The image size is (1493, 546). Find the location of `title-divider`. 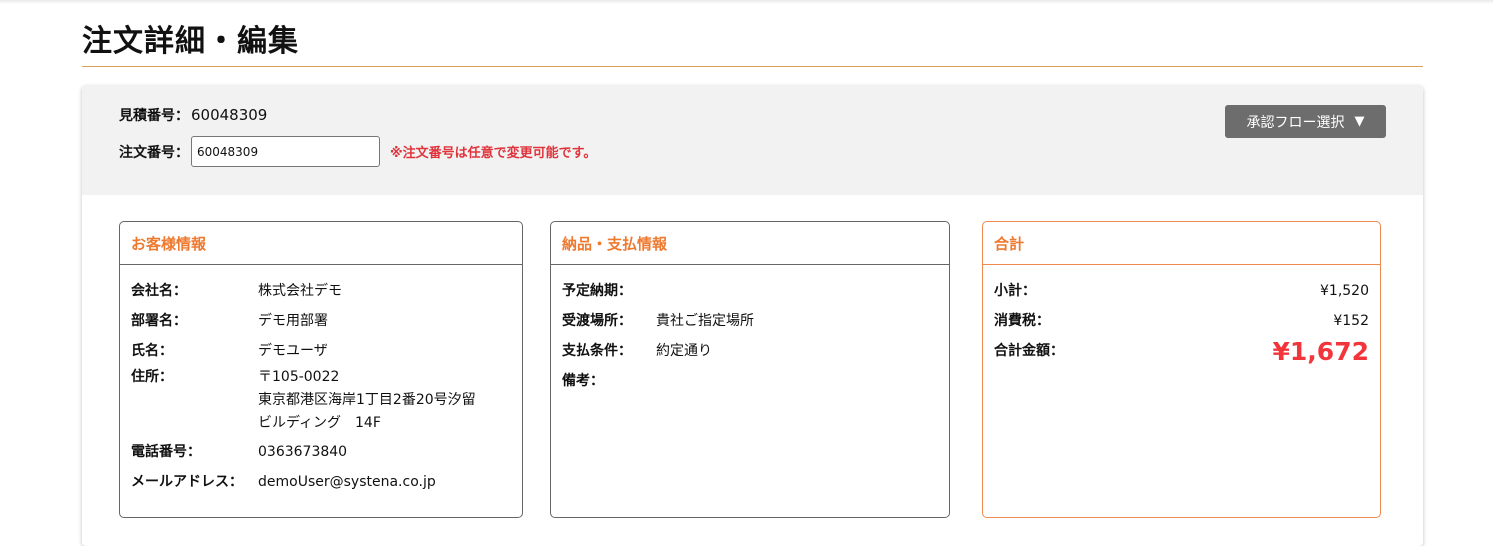

title-divider is located at coordinates (752, 66).